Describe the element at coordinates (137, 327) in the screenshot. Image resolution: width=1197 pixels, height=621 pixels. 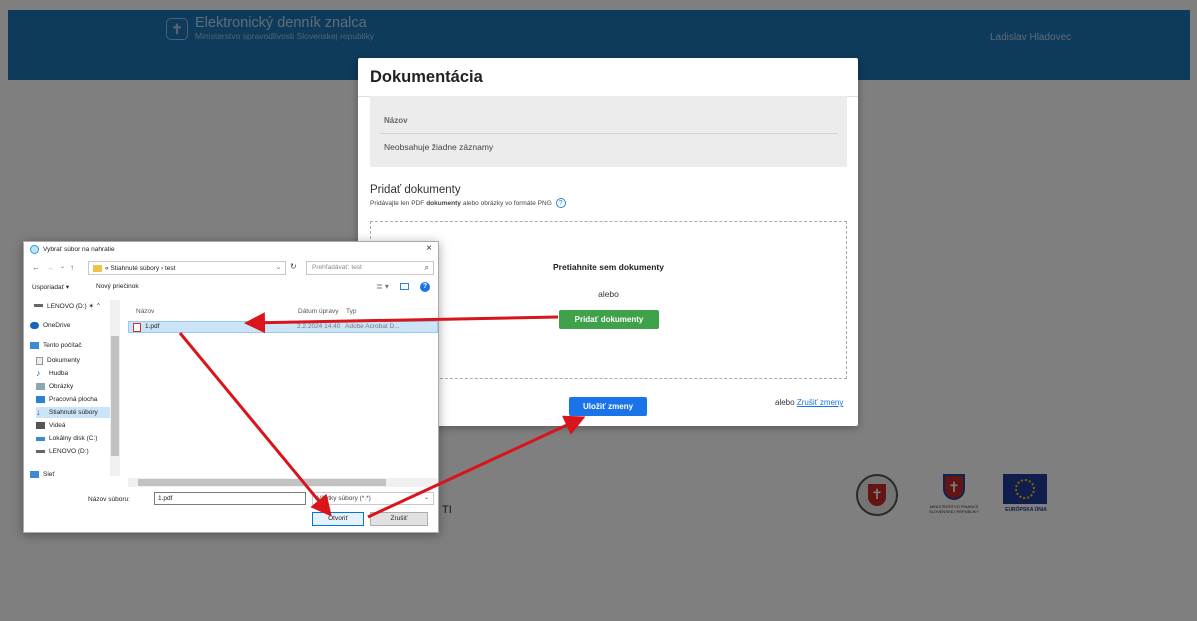
I see `pdf-file-icon` at that location.